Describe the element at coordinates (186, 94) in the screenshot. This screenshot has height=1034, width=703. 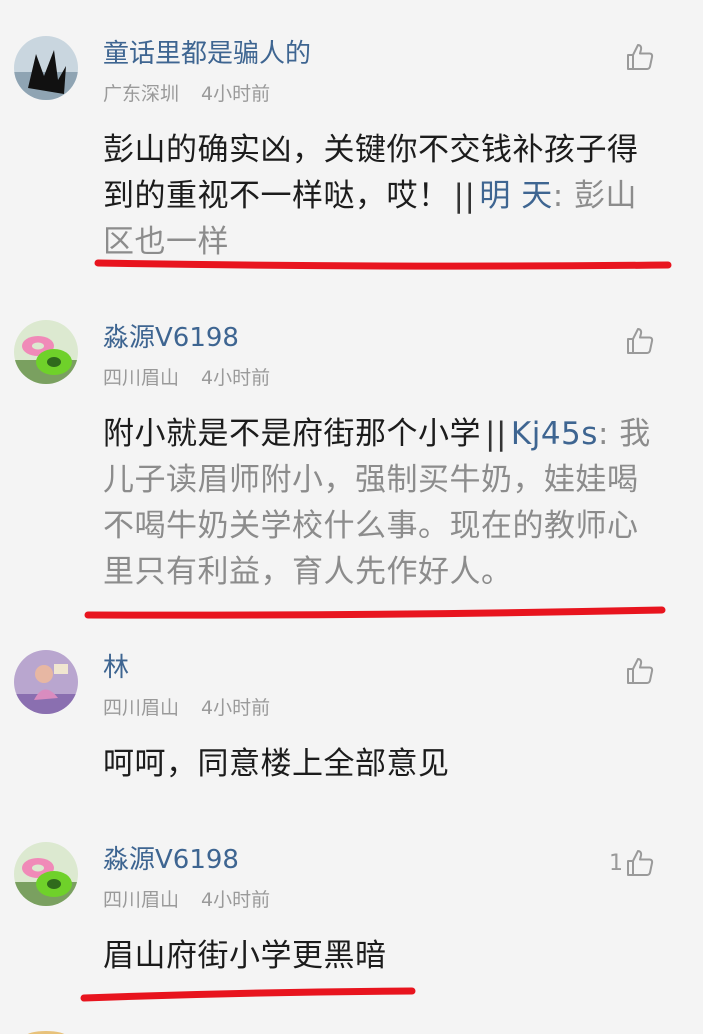
I see `comment-meta: 广东深圳 4小时前` at that location.